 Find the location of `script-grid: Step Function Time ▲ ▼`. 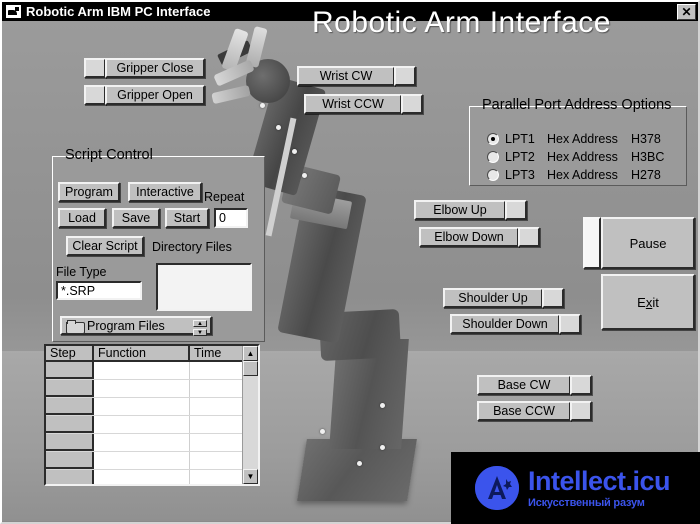

script-grid: Step Function Time ▲ ▼ is located at coordinates (152, 415).